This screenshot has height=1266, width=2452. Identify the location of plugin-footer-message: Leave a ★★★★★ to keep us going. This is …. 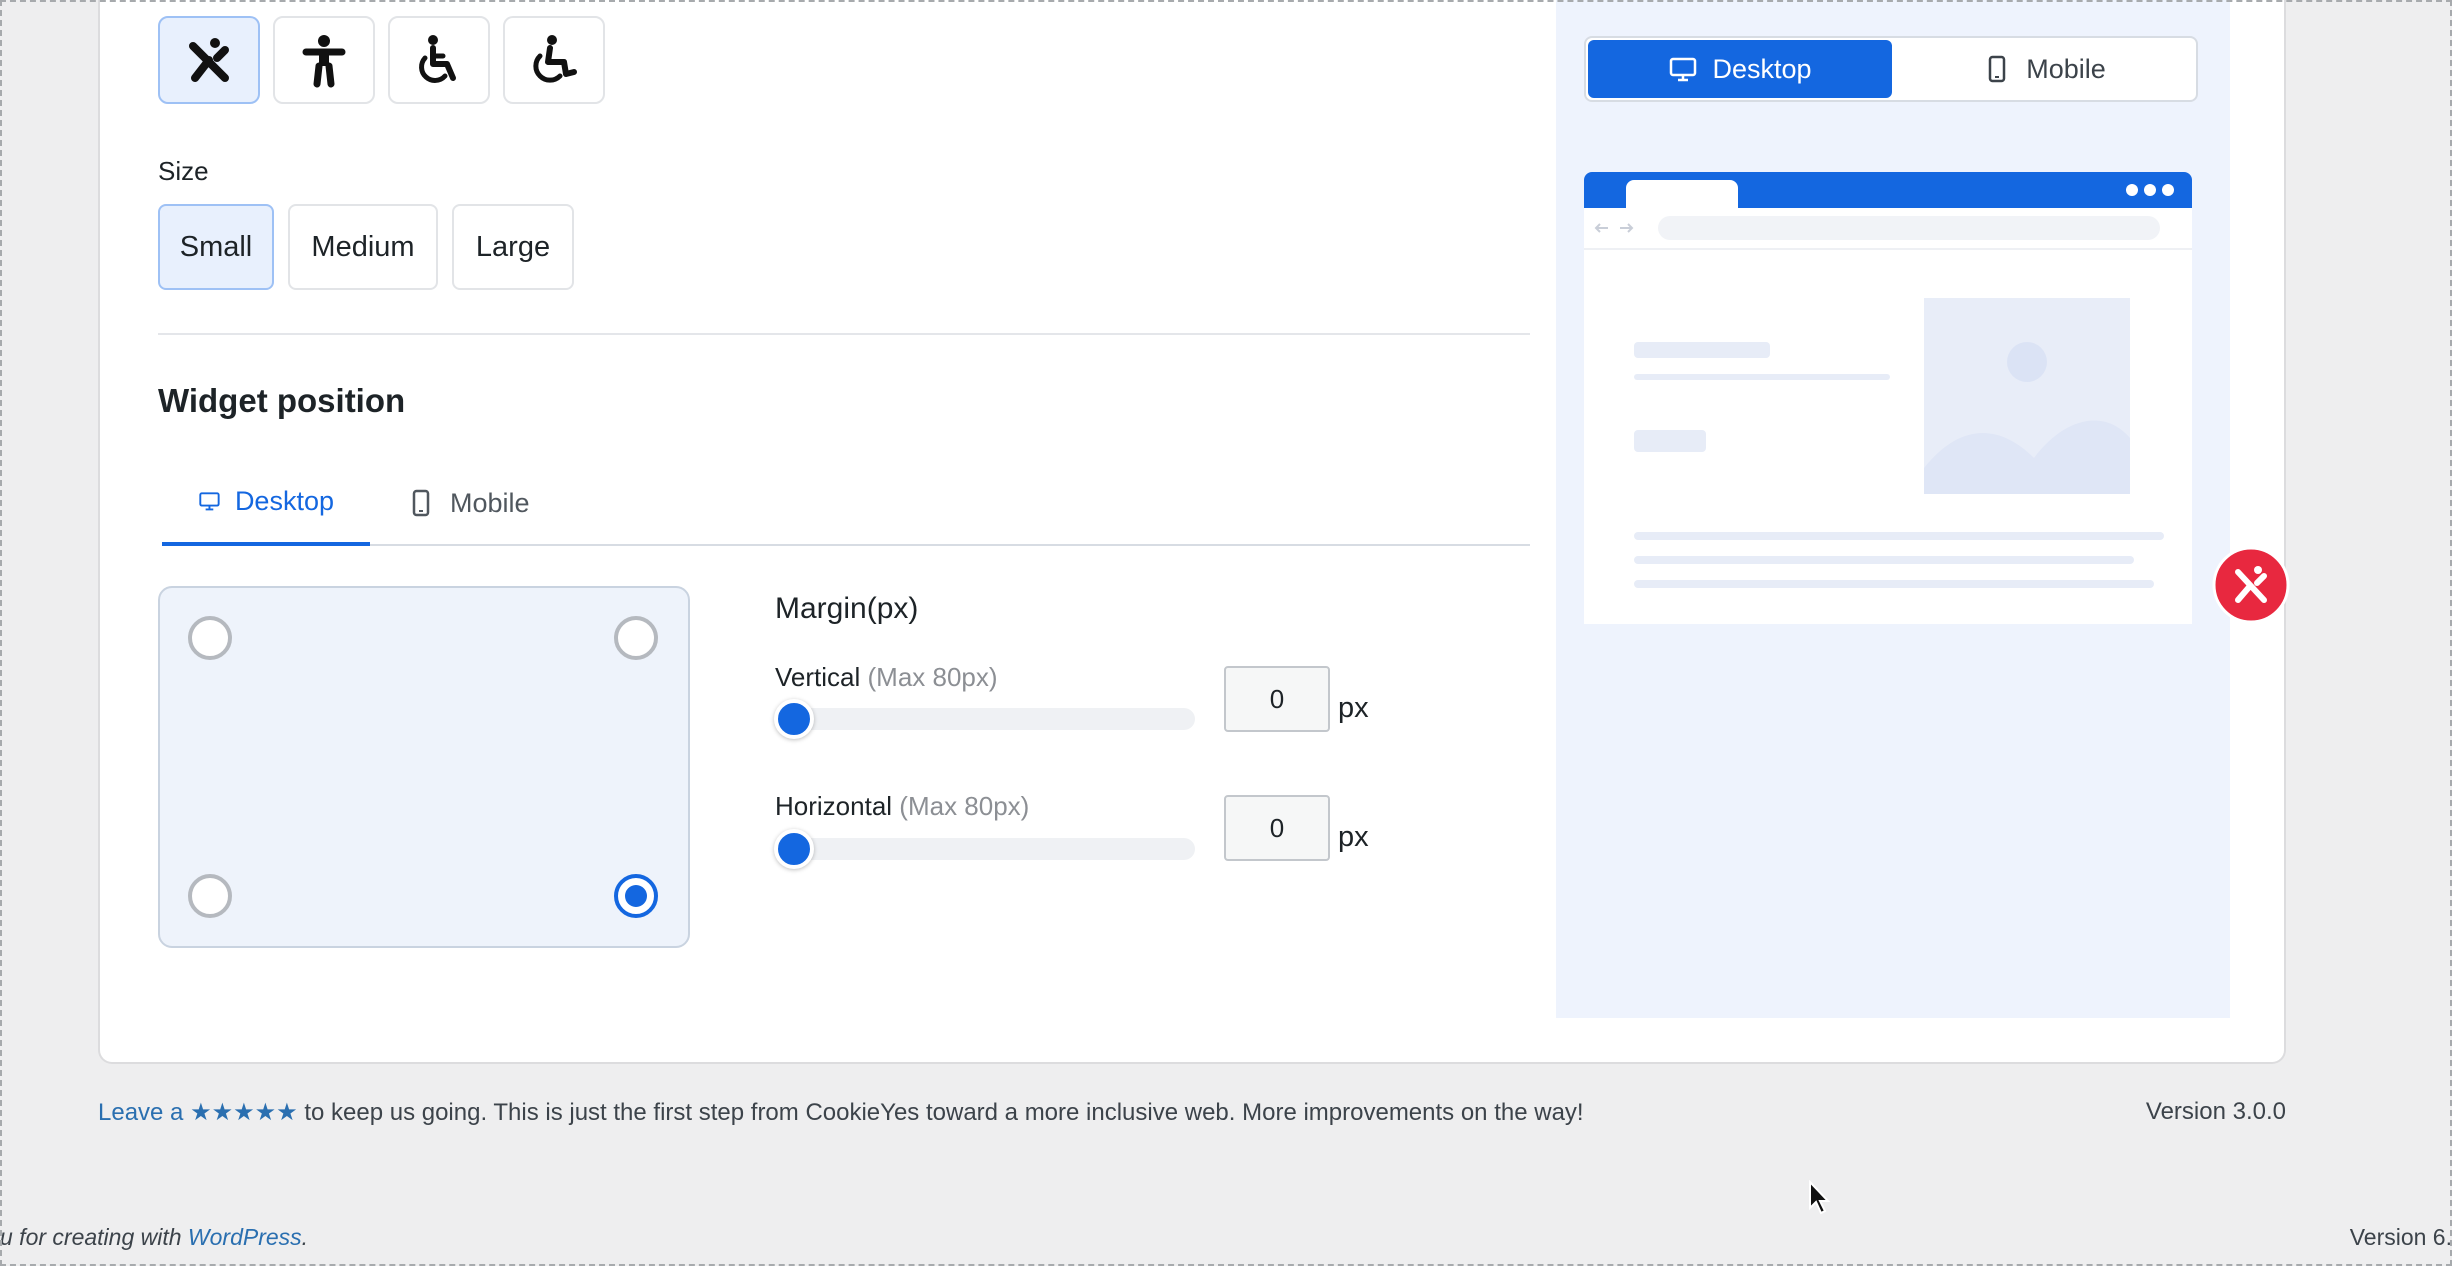
(841, 1112).